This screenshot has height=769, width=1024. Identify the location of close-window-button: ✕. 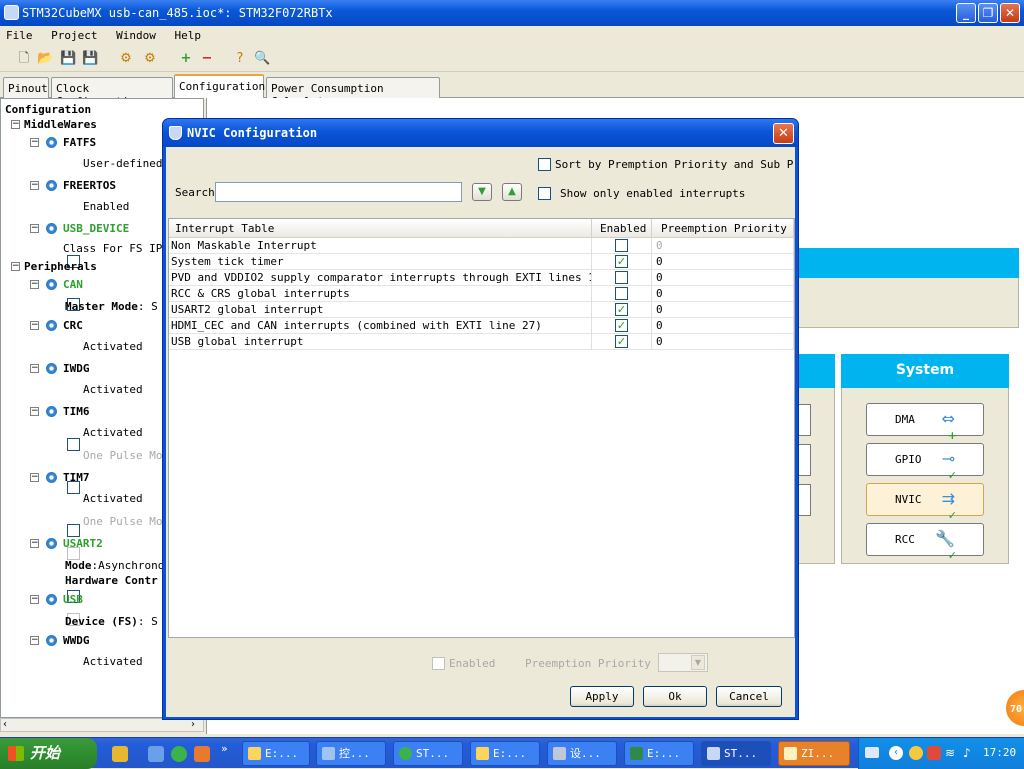
(1010, 13).